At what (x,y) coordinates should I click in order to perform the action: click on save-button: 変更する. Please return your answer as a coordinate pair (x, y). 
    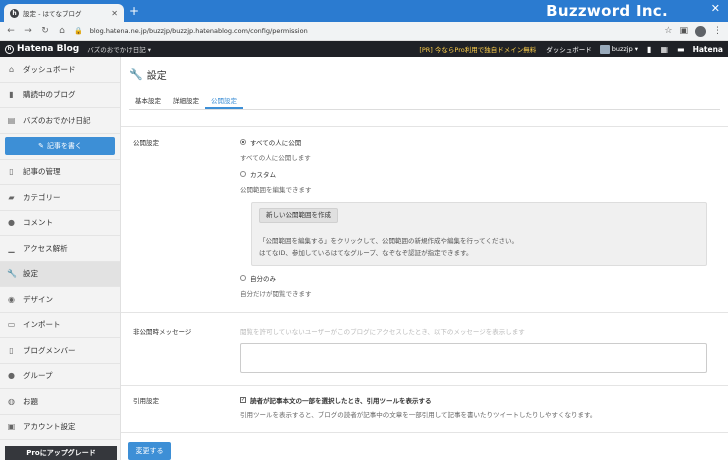
    Looking at the image, I should click on (149, 451).